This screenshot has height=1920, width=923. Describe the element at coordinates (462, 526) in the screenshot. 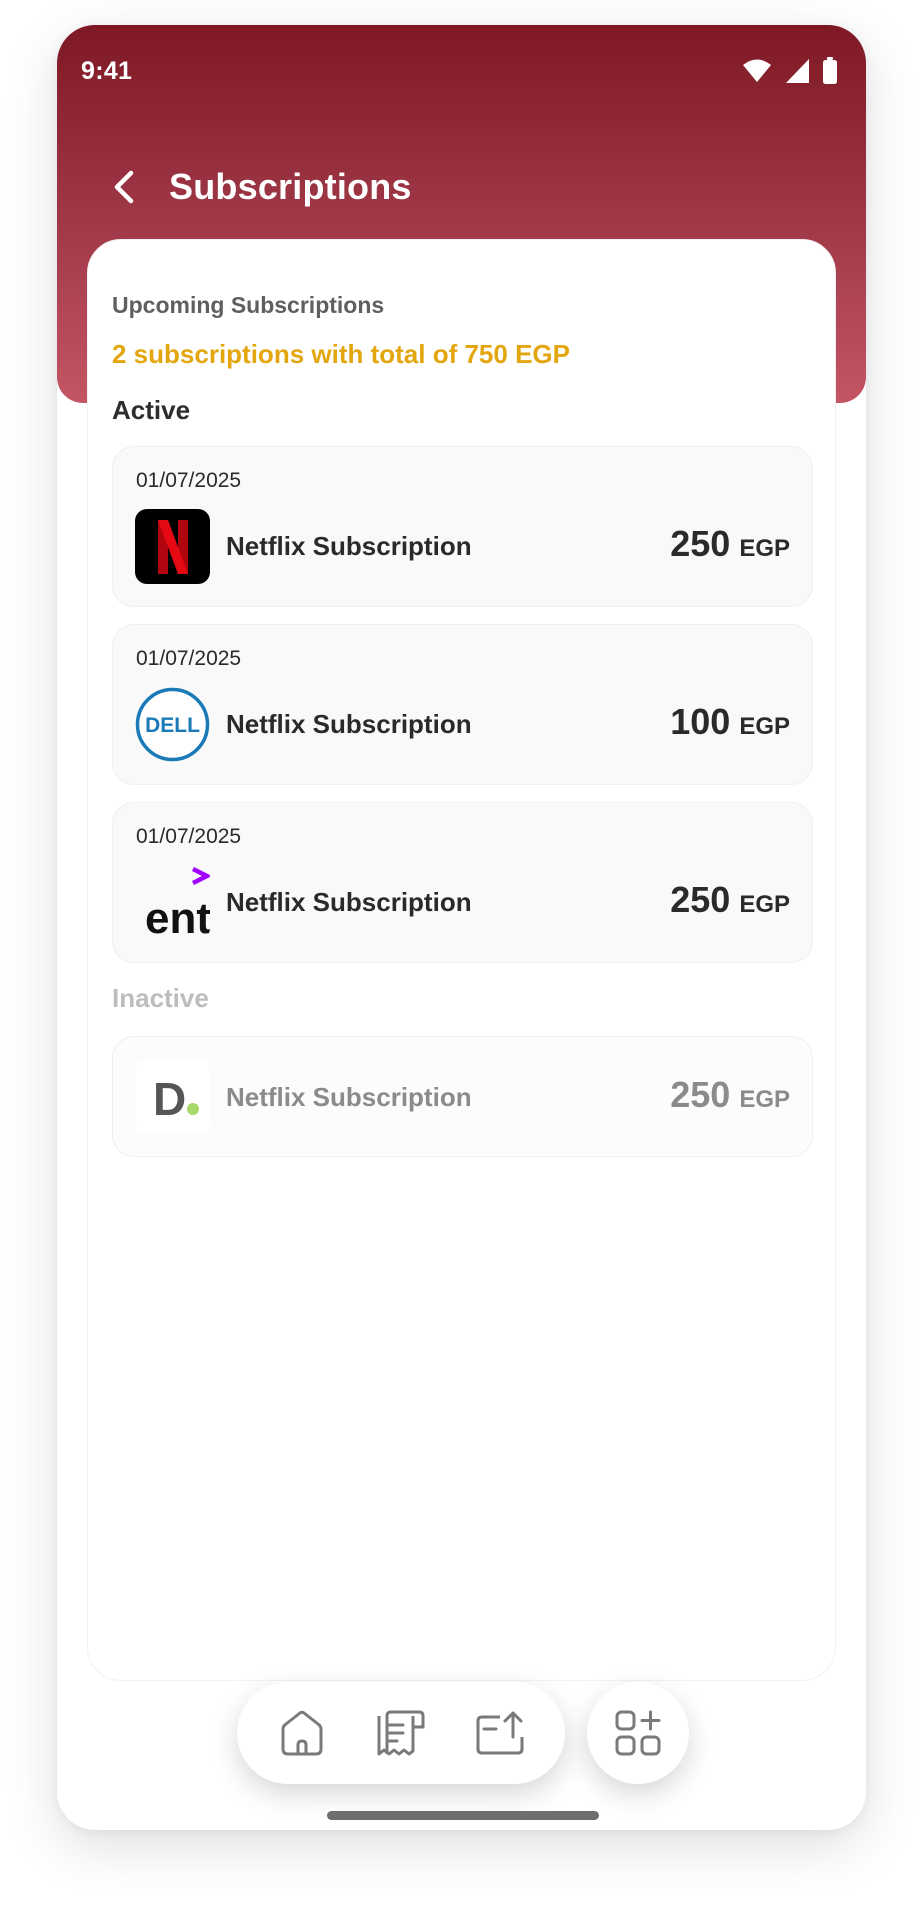

I see `subscription-item: 01/07/2025 Netflix Subscription 250 EGP` at that location.